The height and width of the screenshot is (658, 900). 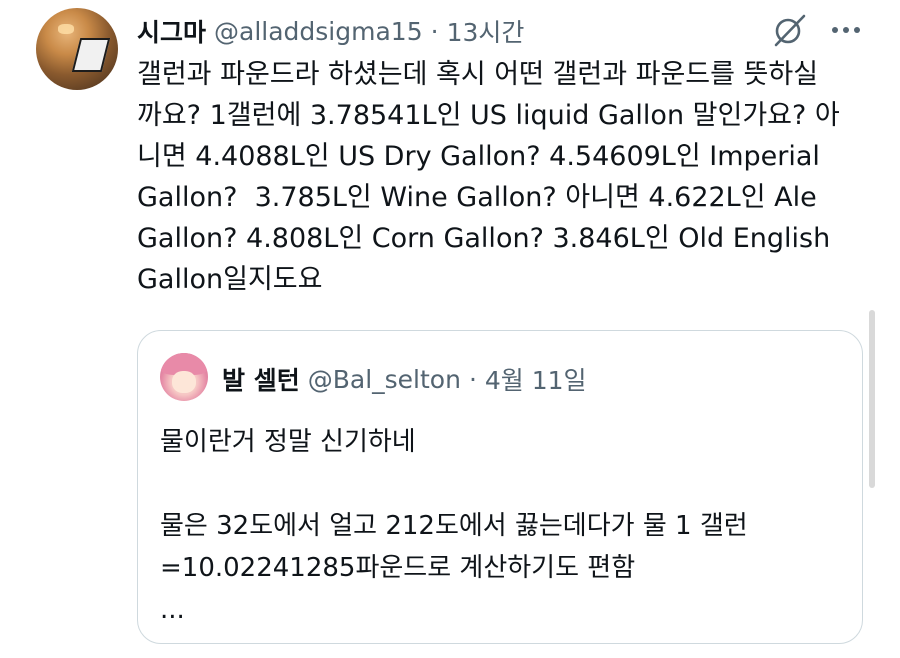 What do you see at coordinates (536, 379) in the screenshot?
I see `quote-timestamp: 4월 11일` at bounding box center [536, 379].